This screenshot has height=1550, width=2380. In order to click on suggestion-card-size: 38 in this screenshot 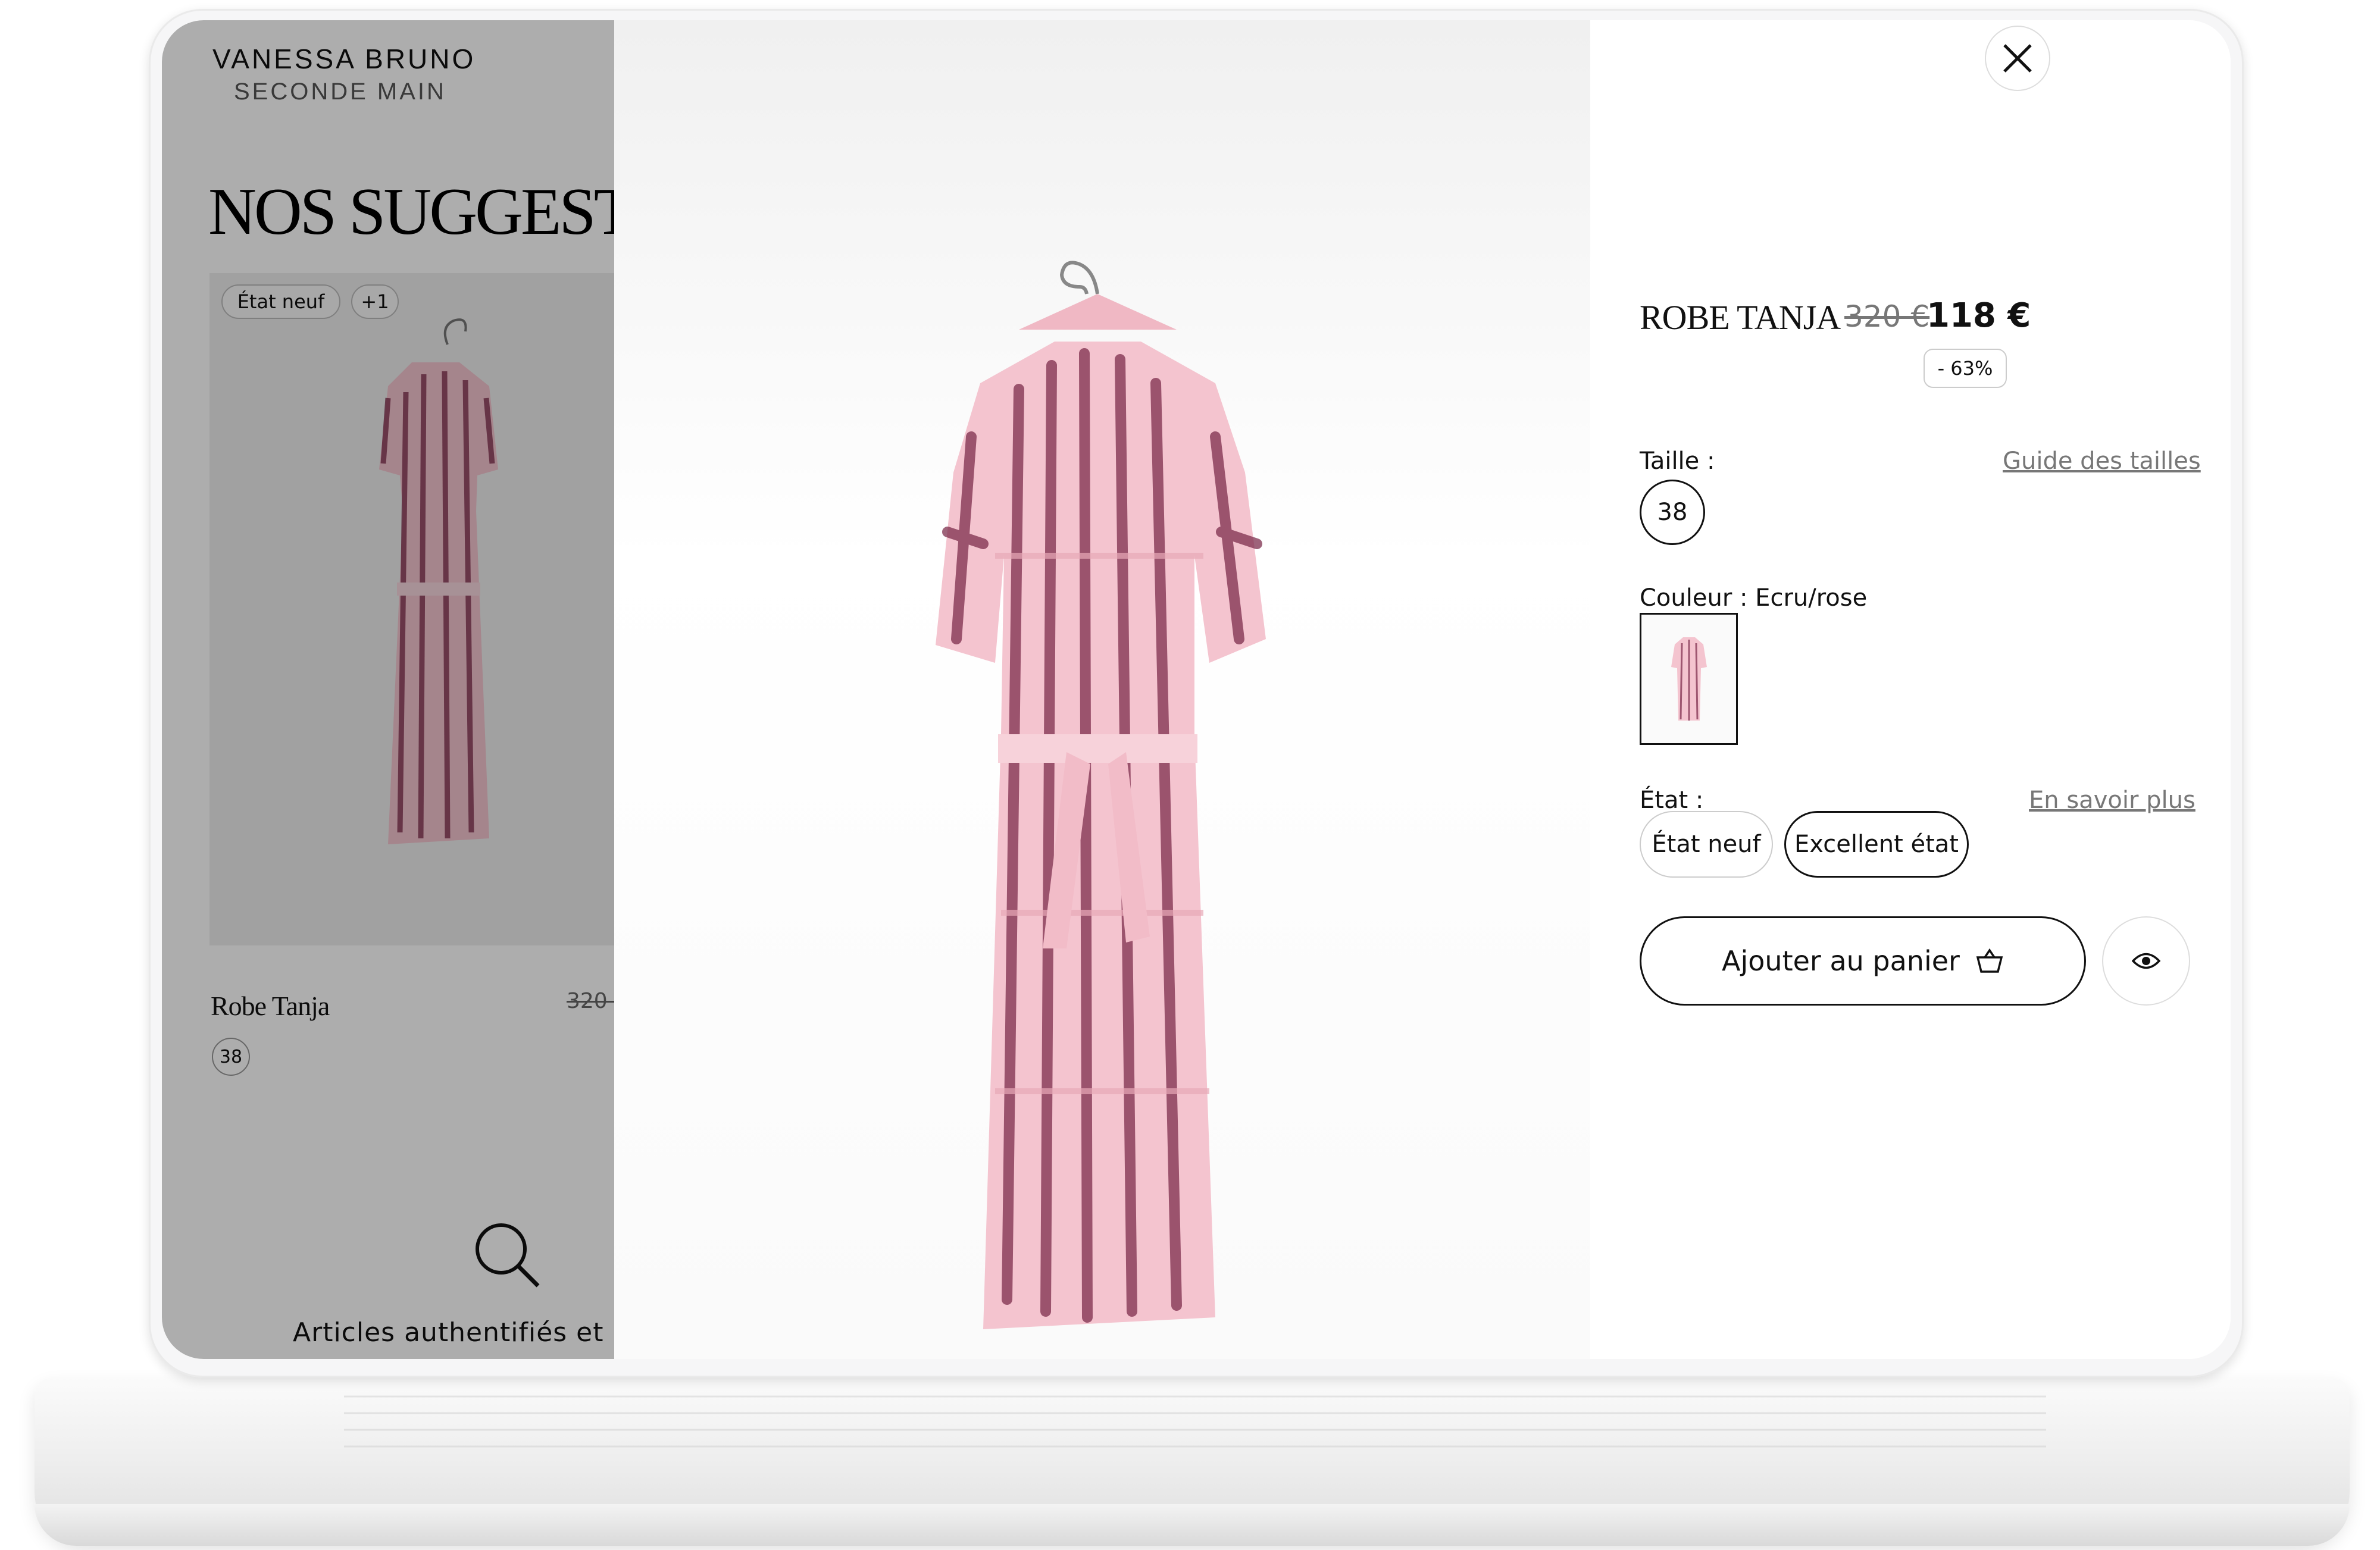, I will do `click(231, 1057)`.